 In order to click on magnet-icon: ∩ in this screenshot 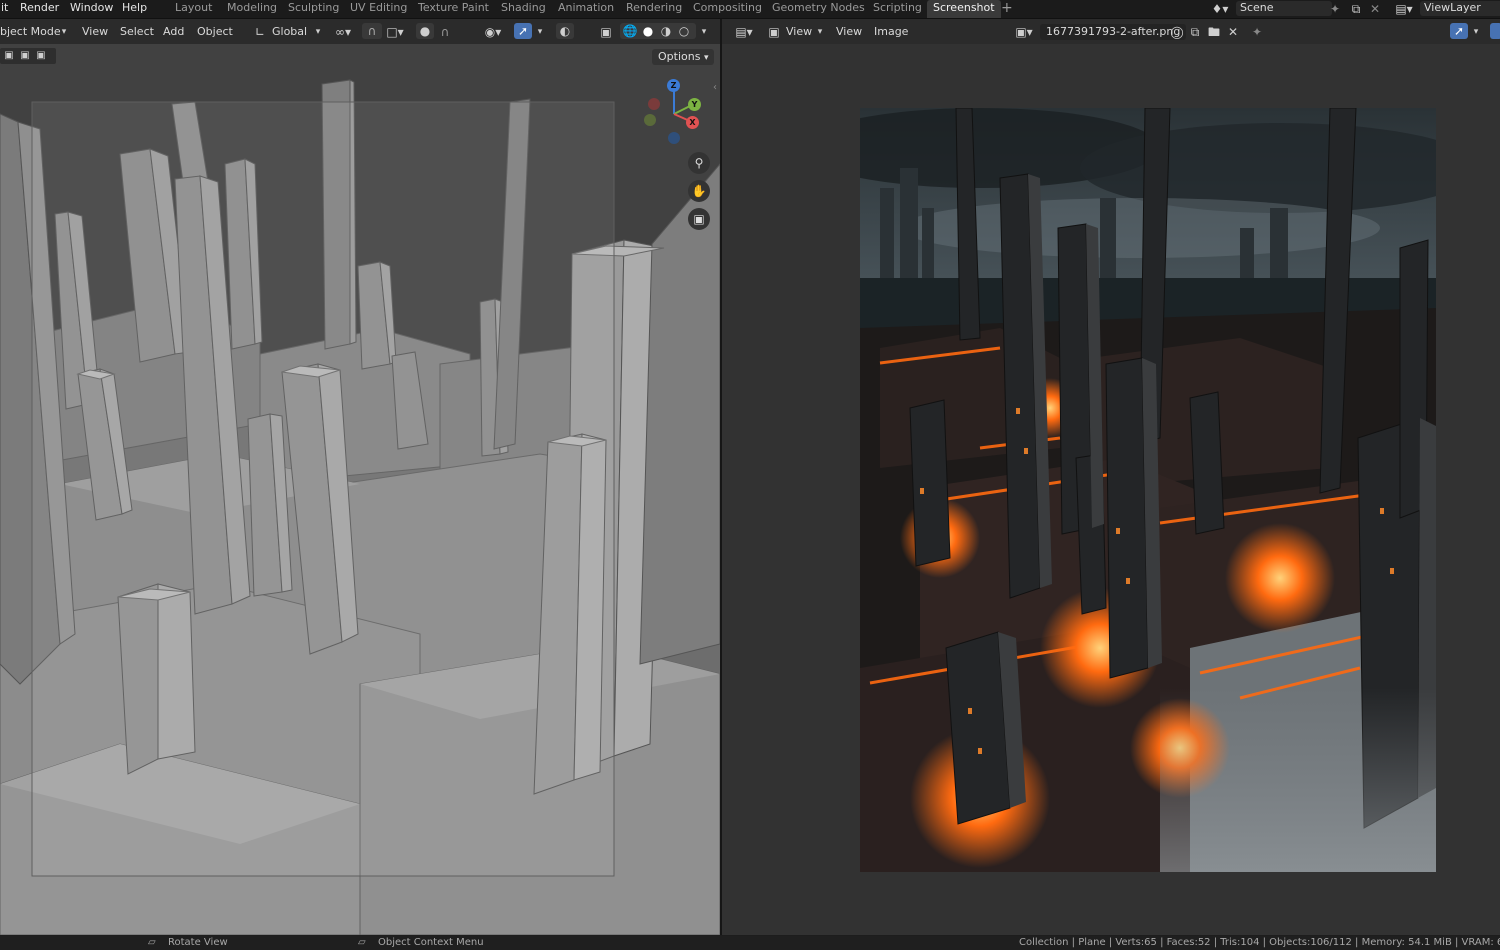, I will do `click(372, 31)`.